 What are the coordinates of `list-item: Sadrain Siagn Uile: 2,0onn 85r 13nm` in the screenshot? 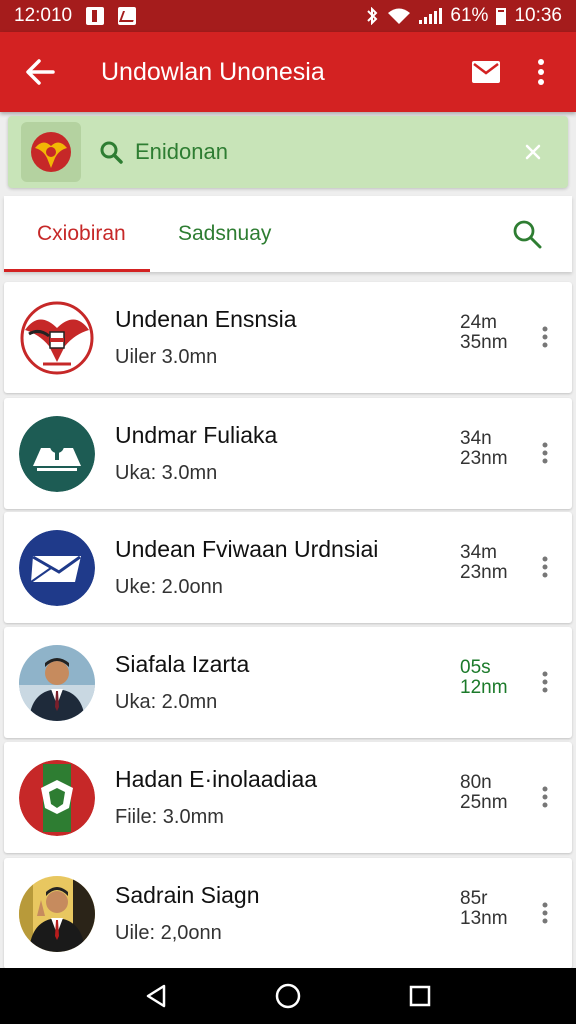 It's located at (288, 913).